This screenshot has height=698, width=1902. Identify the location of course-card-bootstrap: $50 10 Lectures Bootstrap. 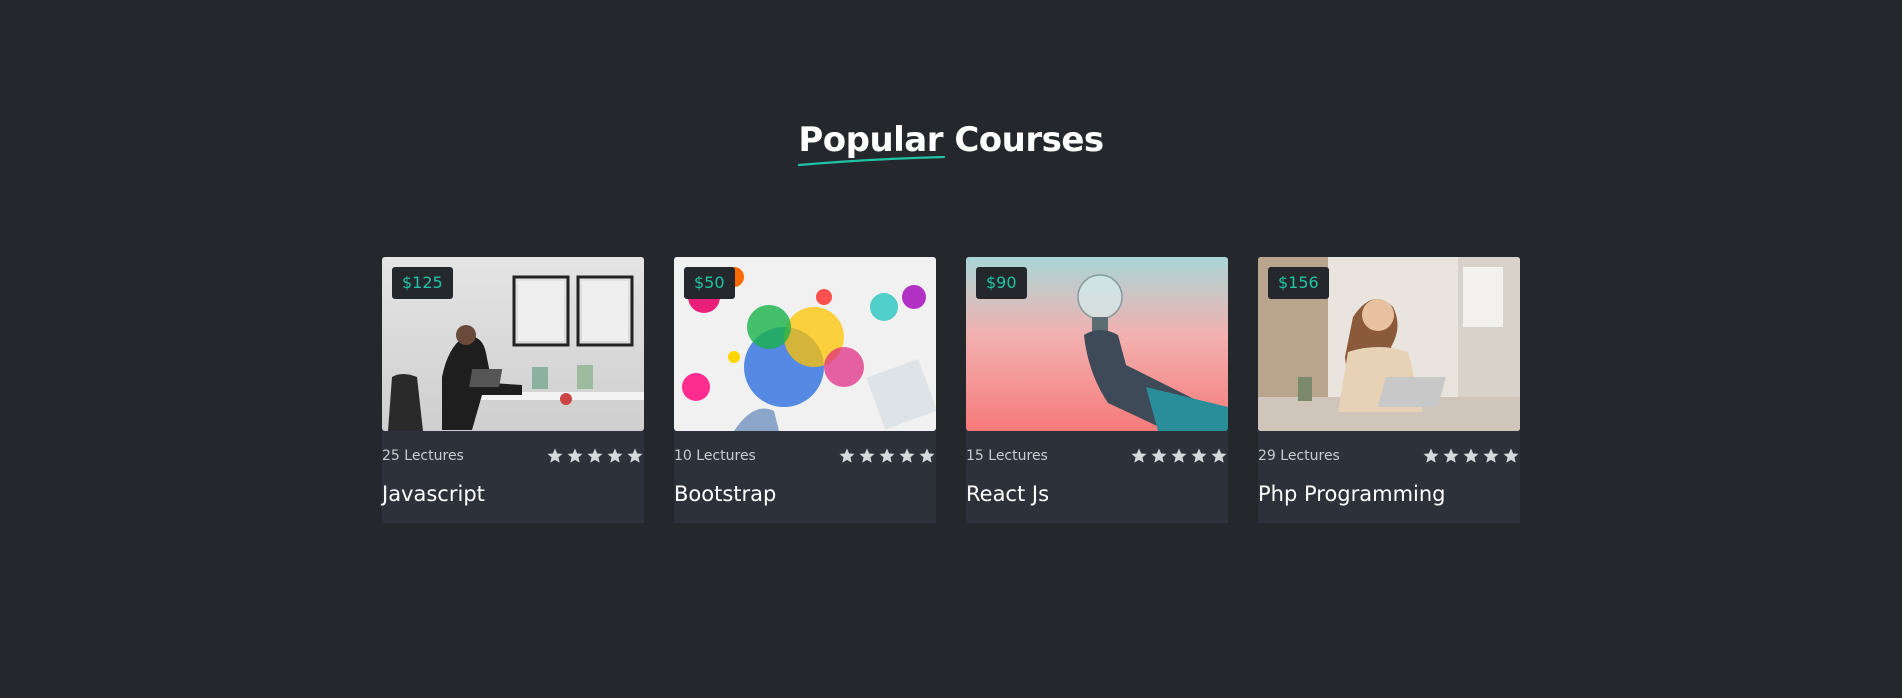
(805, 390).